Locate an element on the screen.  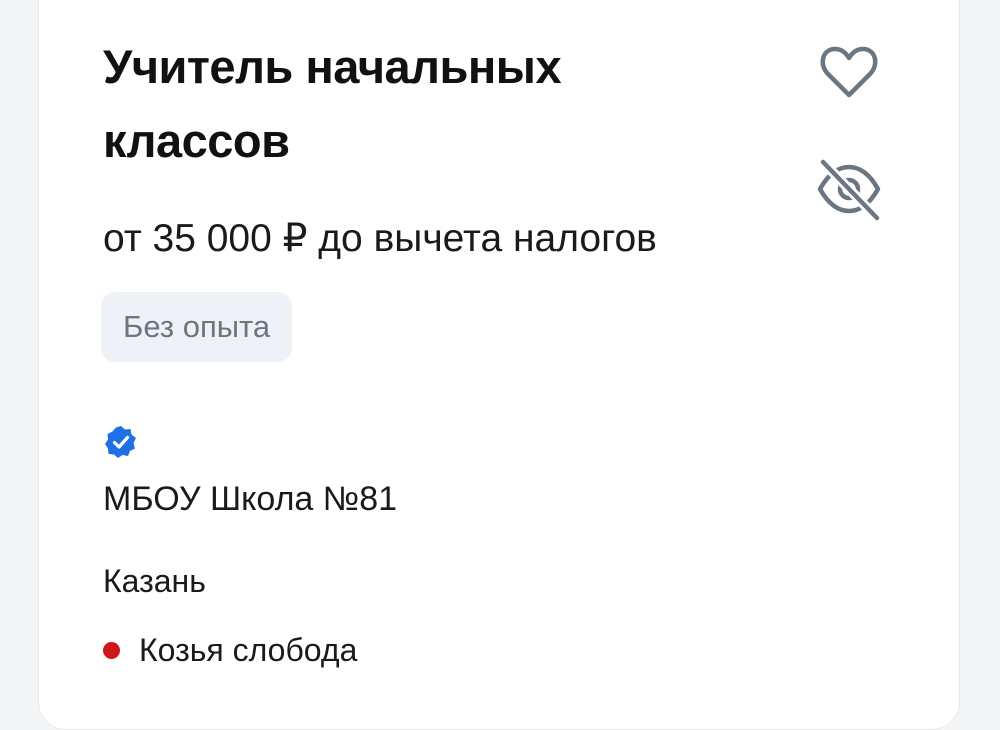
experience-badge-label: Без опыта is located at coordinates (197, 326).